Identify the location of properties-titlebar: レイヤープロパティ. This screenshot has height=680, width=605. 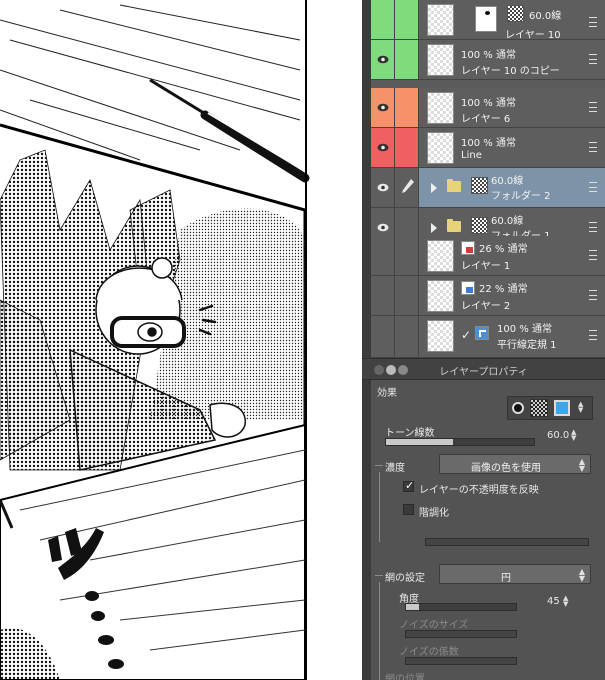
(483, 369).